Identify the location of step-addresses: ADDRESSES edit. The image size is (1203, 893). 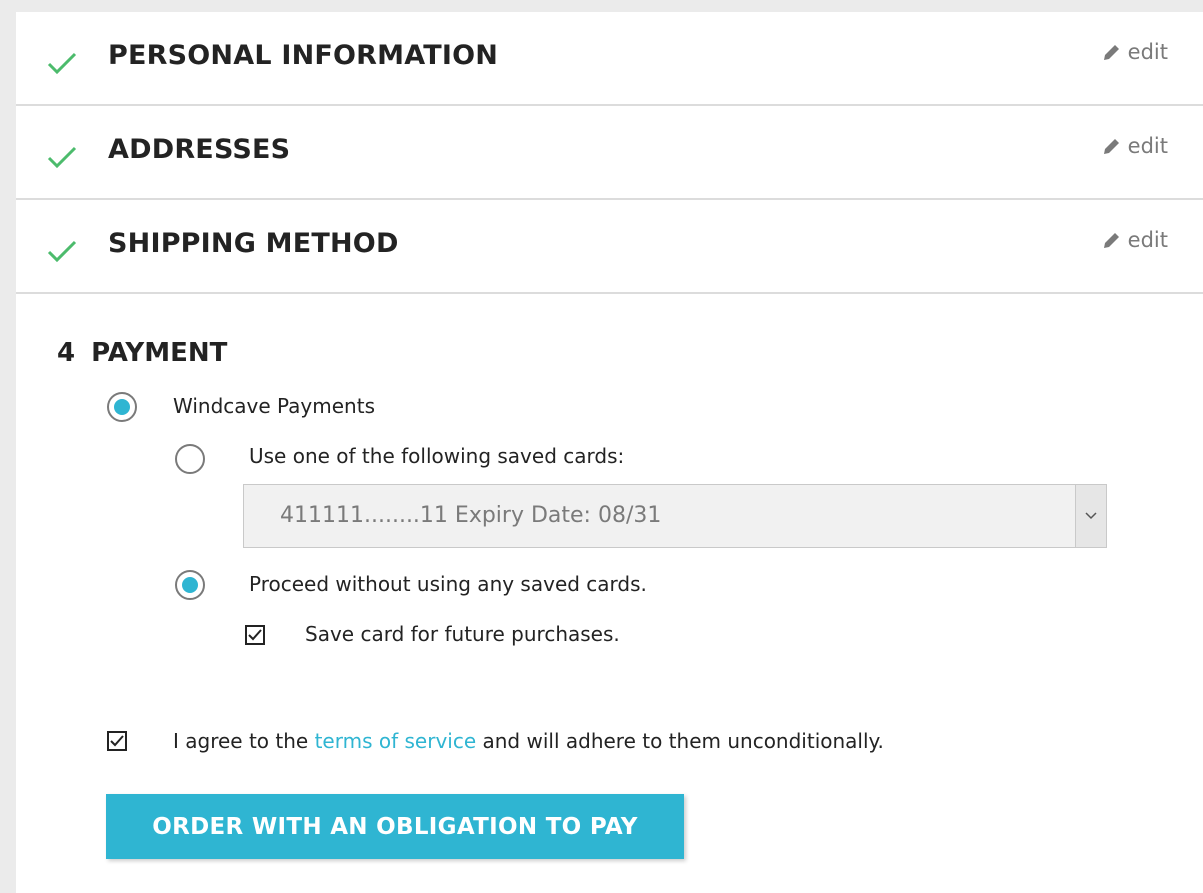
(609, 153).